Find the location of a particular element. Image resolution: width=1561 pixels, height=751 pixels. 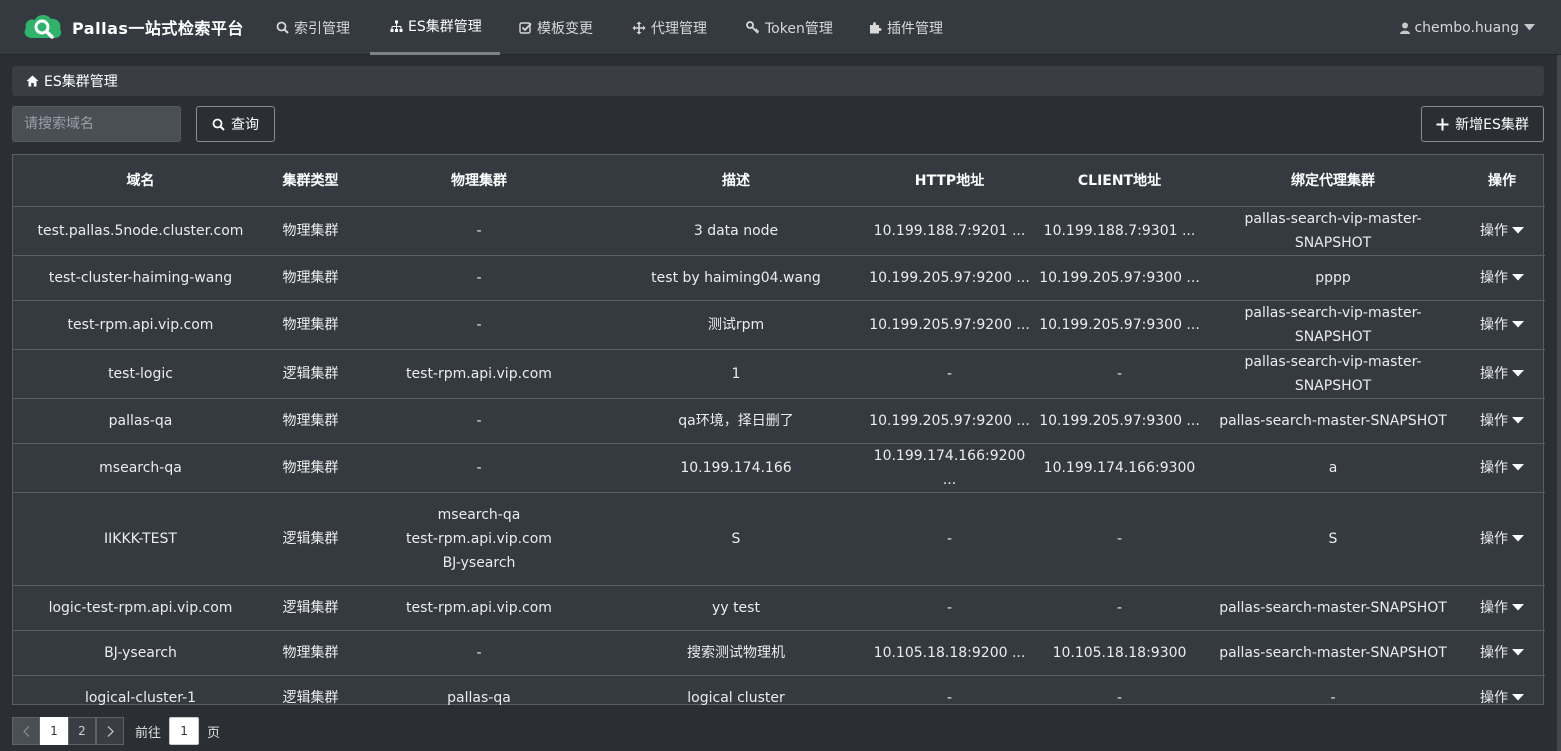

check-square-icon is located at coordinates (525, 28).